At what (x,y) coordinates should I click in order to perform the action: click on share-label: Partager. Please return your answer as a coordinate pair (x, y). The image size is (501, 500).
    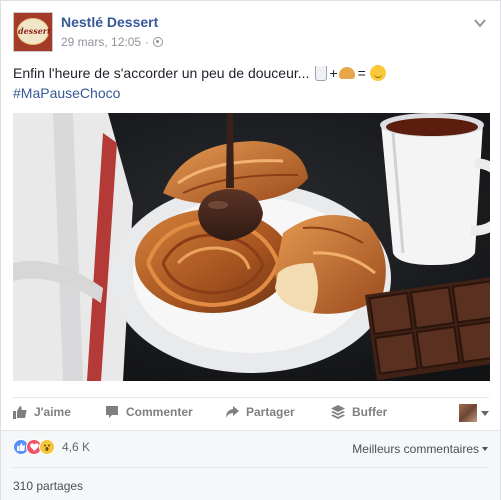
    Looking at the image, I should click on (270, 412).